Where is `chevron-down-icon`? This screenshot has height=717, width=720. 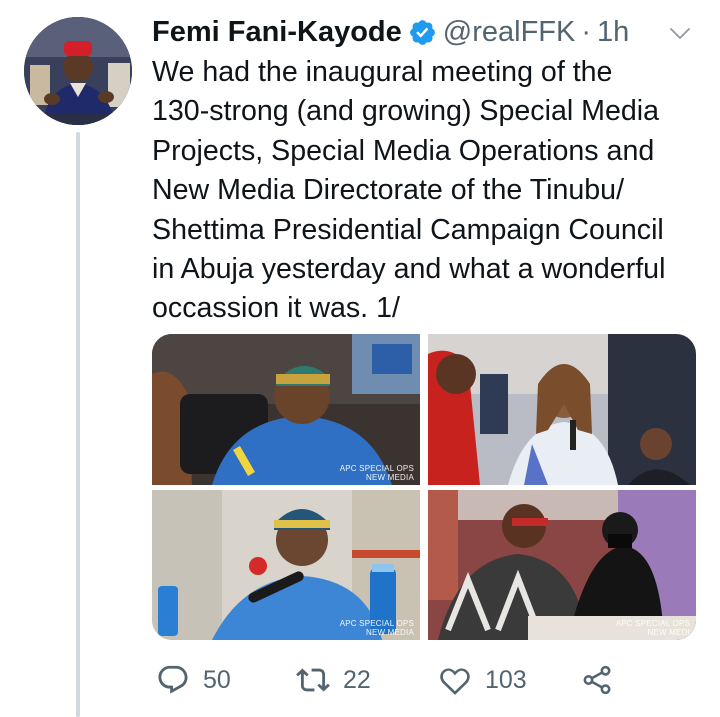
chevron-down-icon is located at coordinates (680, 34).